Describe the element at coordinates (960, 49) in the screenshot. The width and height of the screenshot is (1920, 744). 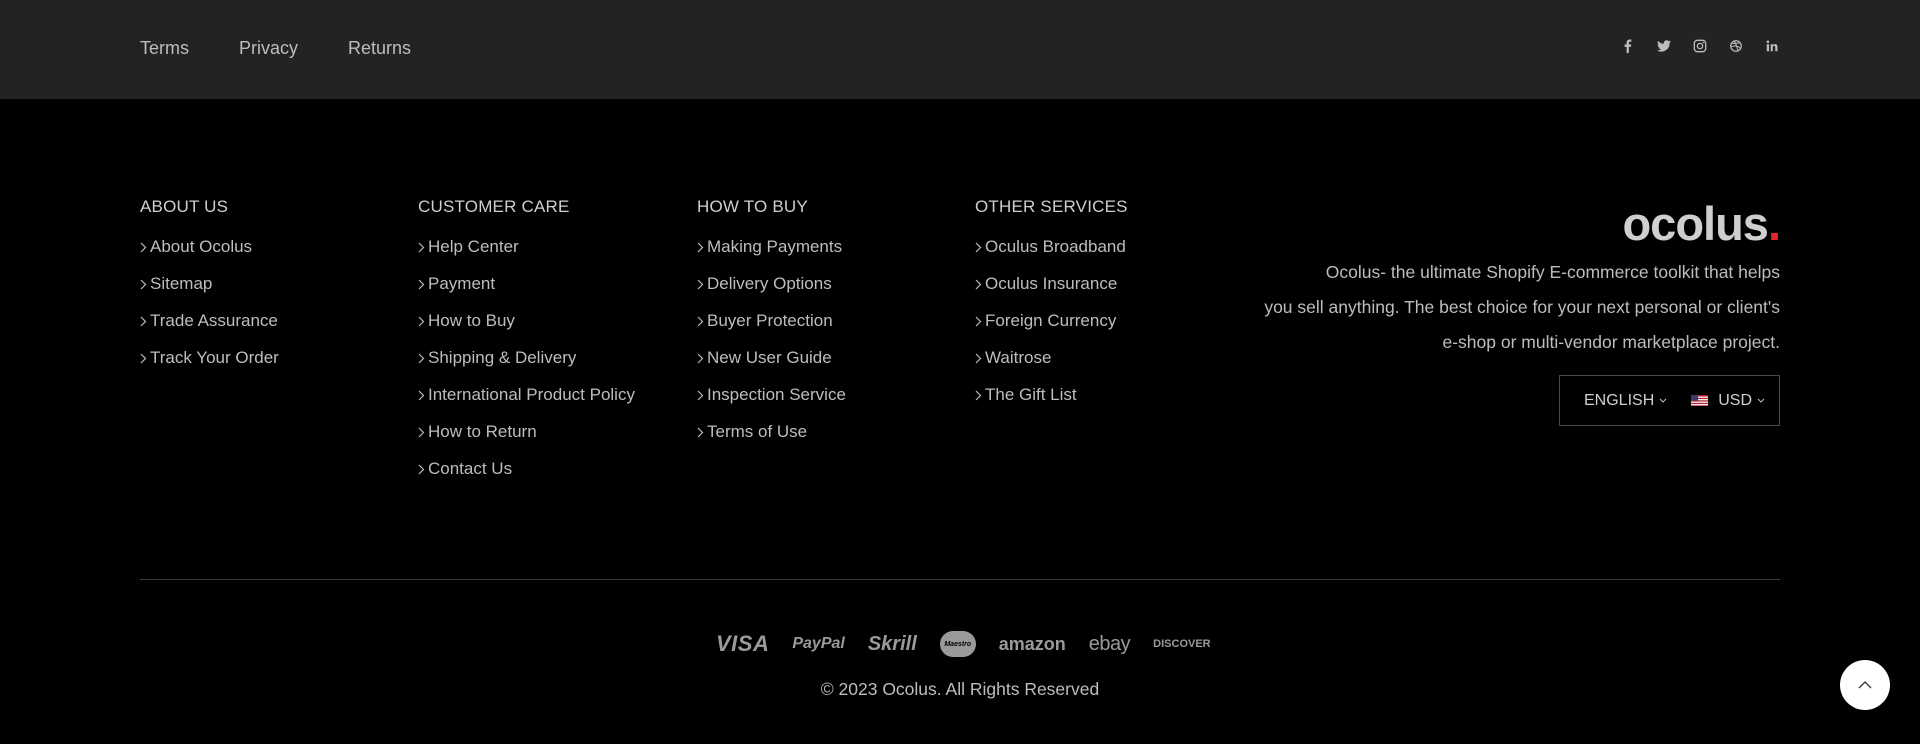
I see `footer-top-bar: Terms Privacy Returns` at that location.